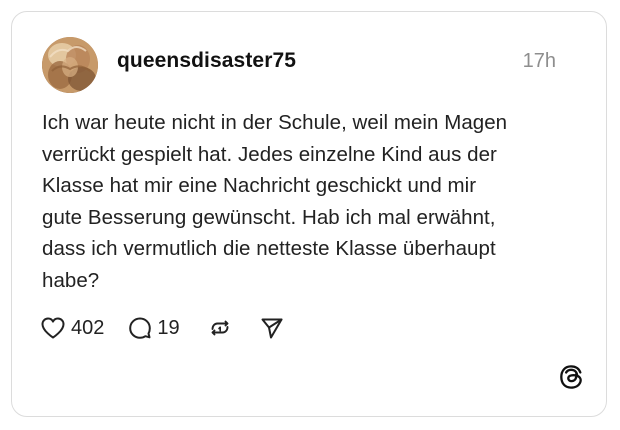 The height and width of the screenshot is (430, 620). I want to click on repost-icon, so click(220, 328).